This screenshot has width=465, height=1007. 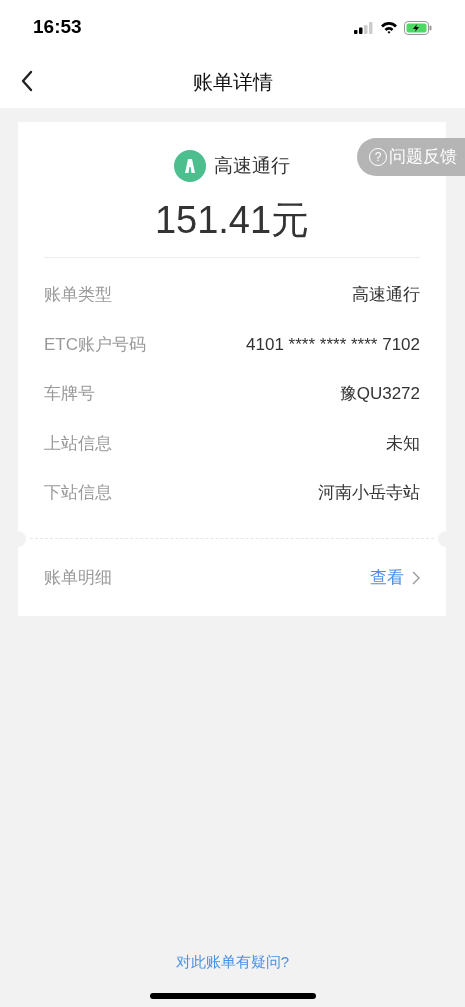 I want to click on detail-value: 未知, so click(x=403, y=443).